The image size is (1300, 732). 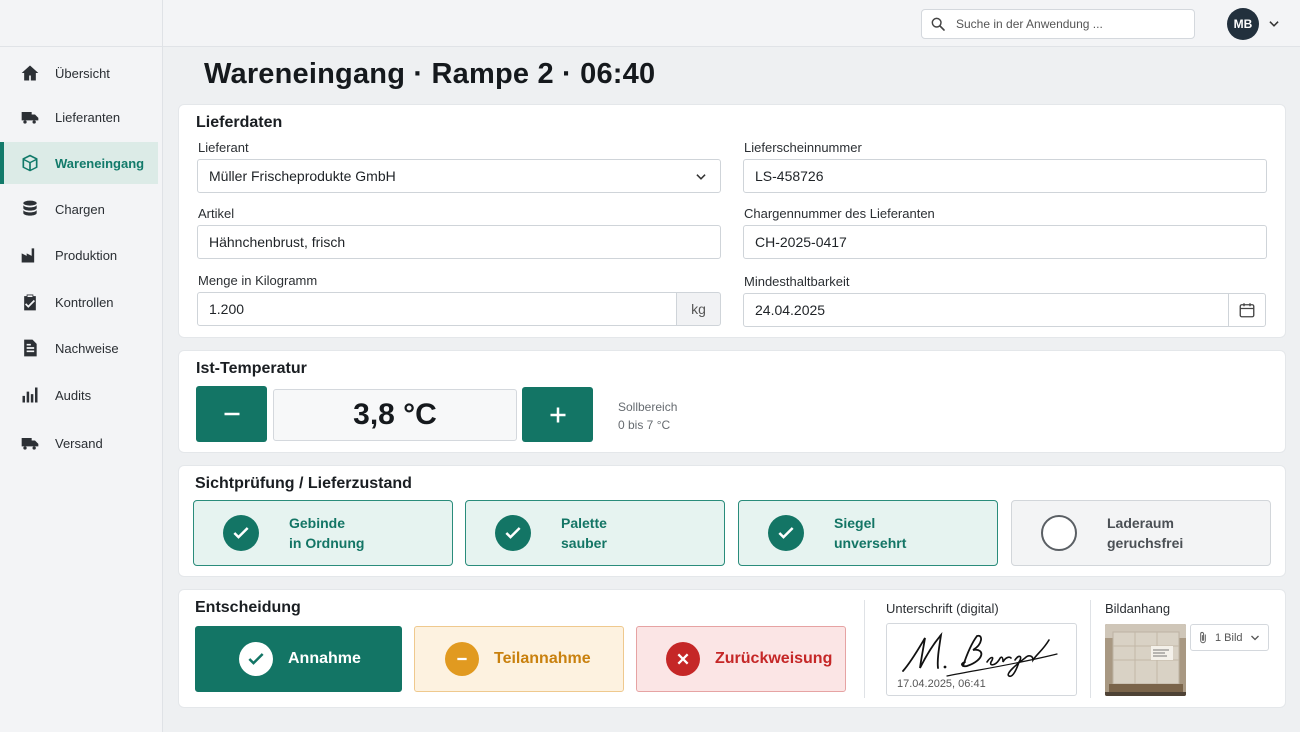 What do you see at coordinates (437, 309) in the screenshot?
I see `menge-field: 1.200` at bounding box center [437, 309].